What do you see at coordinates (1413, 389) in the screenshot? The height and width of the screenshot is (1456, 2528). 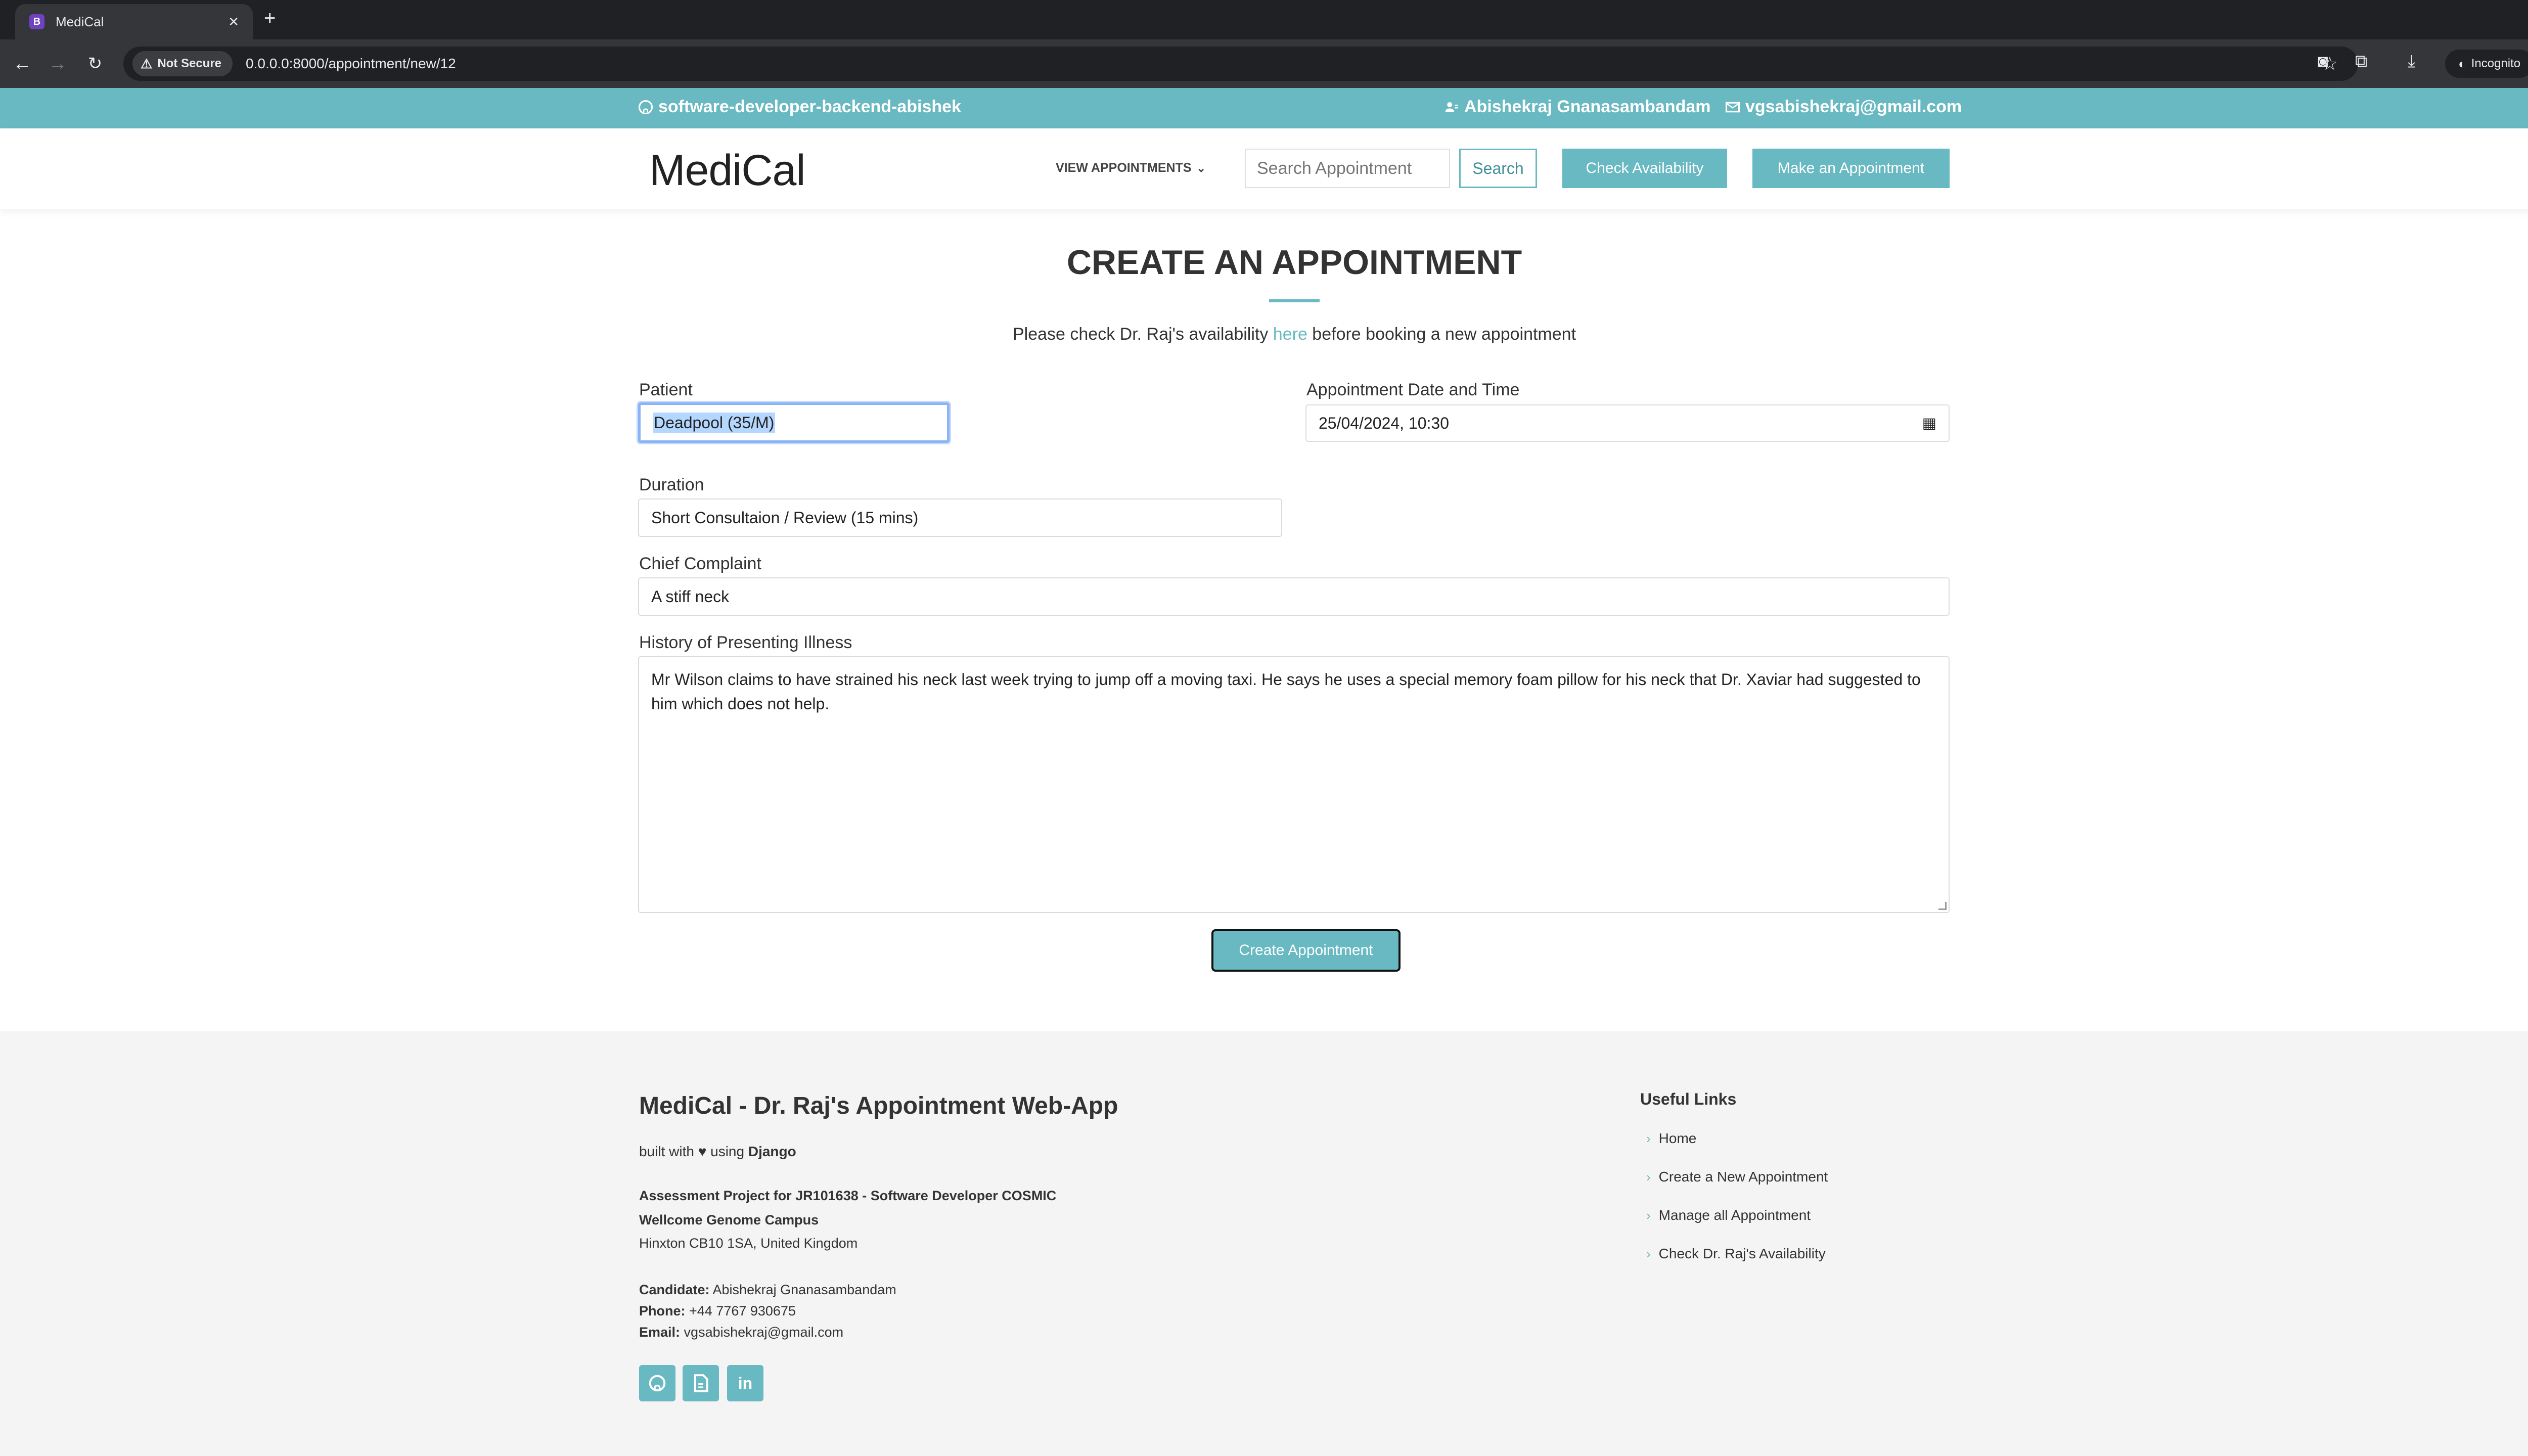 I see `datetime-label: Appointment Date and Time` at bounding box center [1413, 389].